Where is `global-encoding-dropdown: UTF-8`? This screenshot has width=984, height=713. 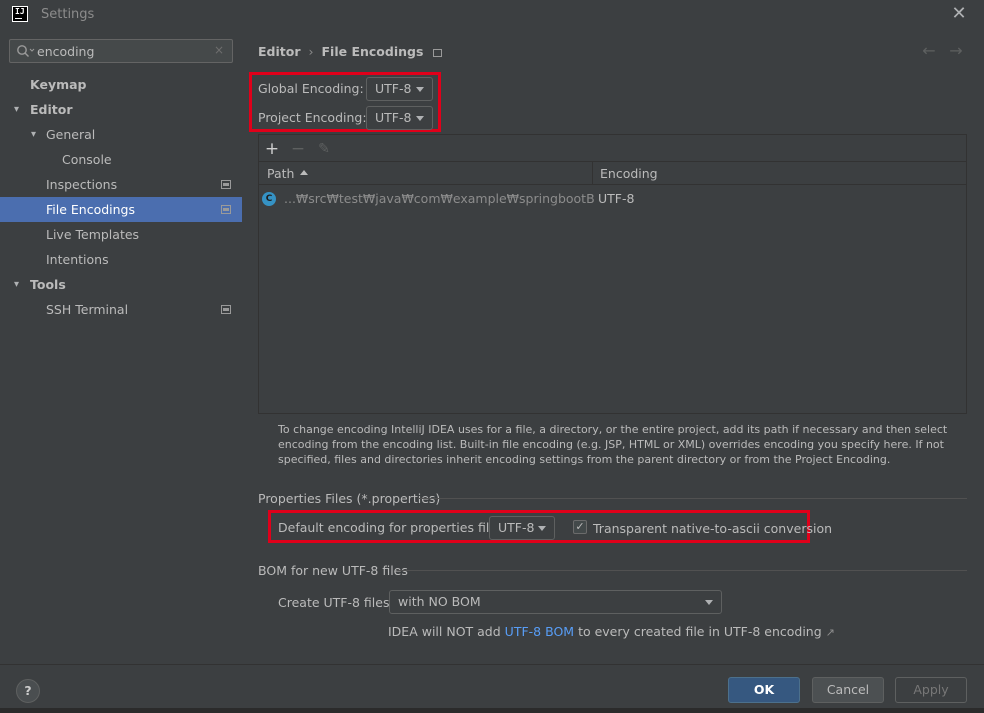
global-encoding-dropdown: UTF-8 is located at coordinates (399, 89).